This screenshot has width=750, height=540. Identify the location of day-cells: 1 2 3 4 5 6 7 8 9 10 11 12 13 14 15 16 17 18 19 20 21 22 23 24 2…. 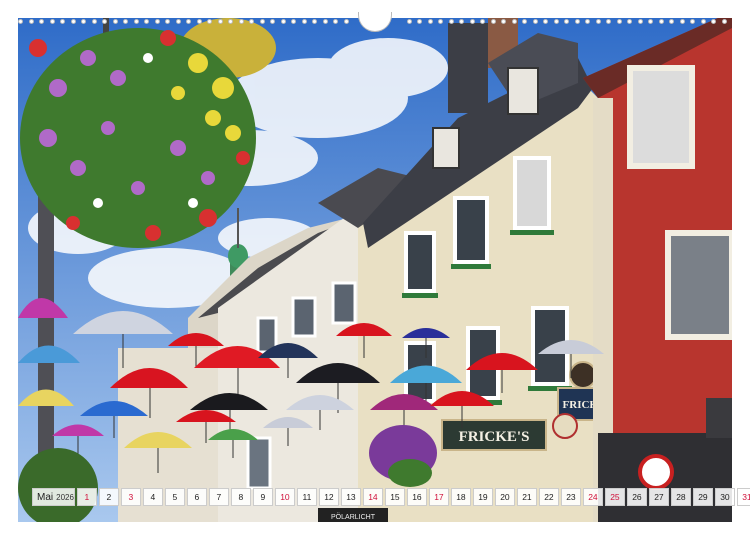
(413, 497).